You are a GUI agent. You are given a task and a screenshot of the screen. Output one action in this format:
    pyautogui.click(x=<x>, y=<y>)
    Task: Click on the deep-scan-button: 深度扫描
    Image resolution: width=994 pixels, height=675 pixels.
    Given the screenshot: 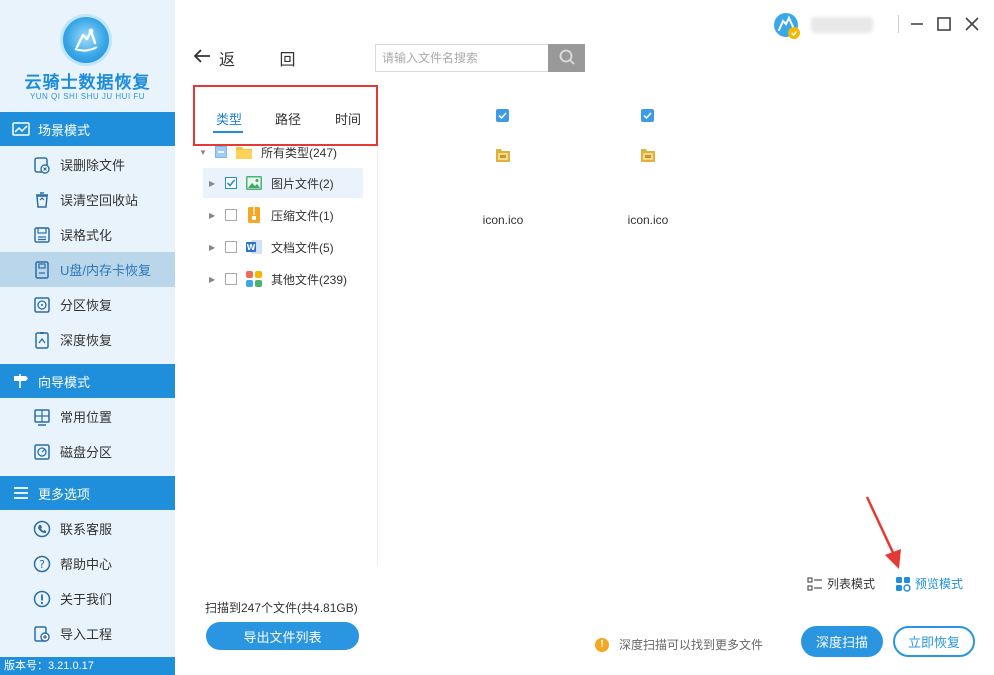 What is the action you would take?
    pyautogui.click(x=842, y=641)
    